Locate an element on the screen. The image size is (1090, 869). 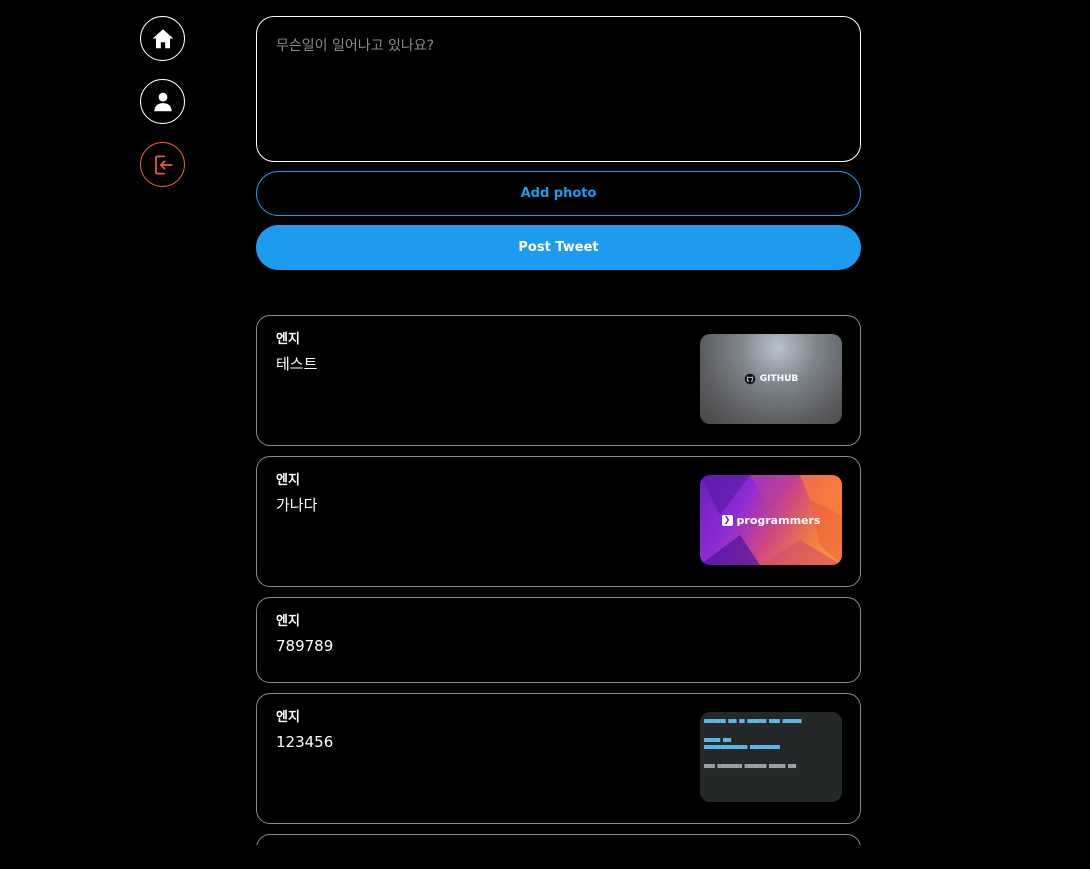
add-photo-button: Add photo is located at coordinates (558, 193).